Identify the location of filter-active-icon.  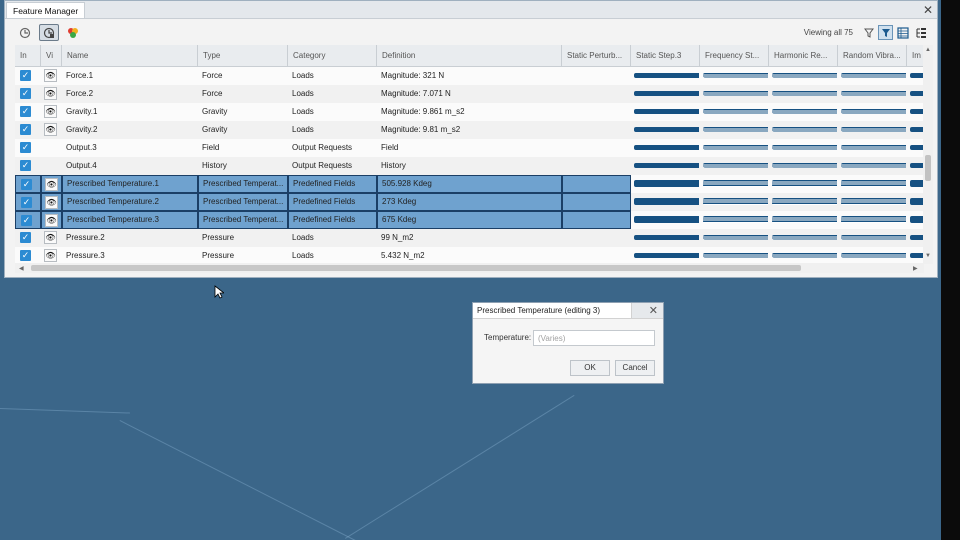
(885, 32).